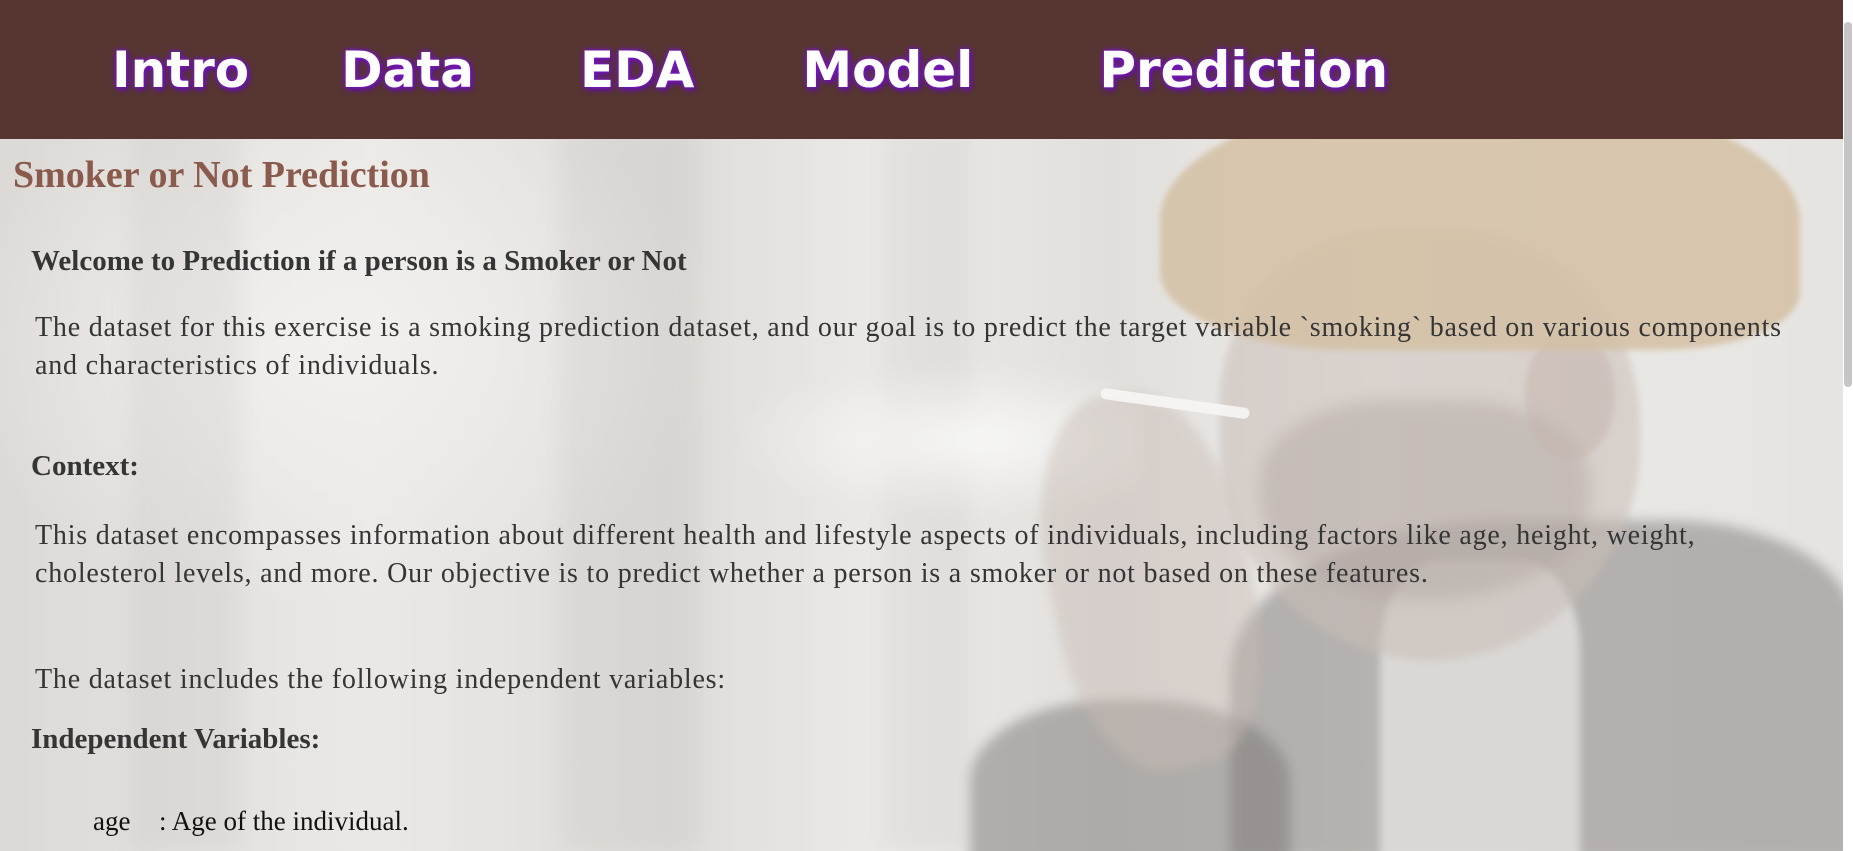  What do you see at coordinates (407, 70) in the screenshot?
I see `nav-link-data: Data` at bounding box center [407, 70].